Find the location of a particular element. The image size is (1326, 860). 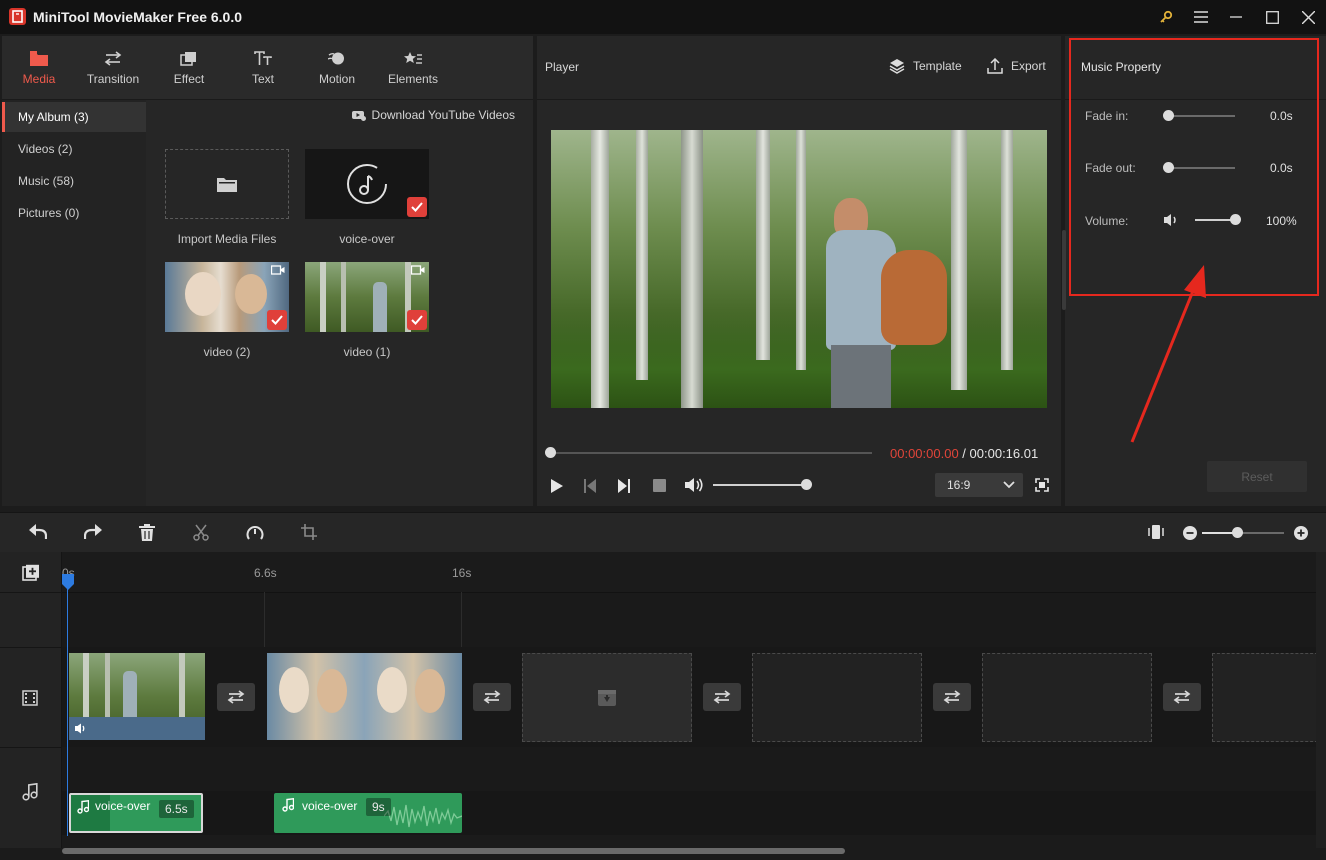

zoom-in-button is located at coordinates (1301, 533).